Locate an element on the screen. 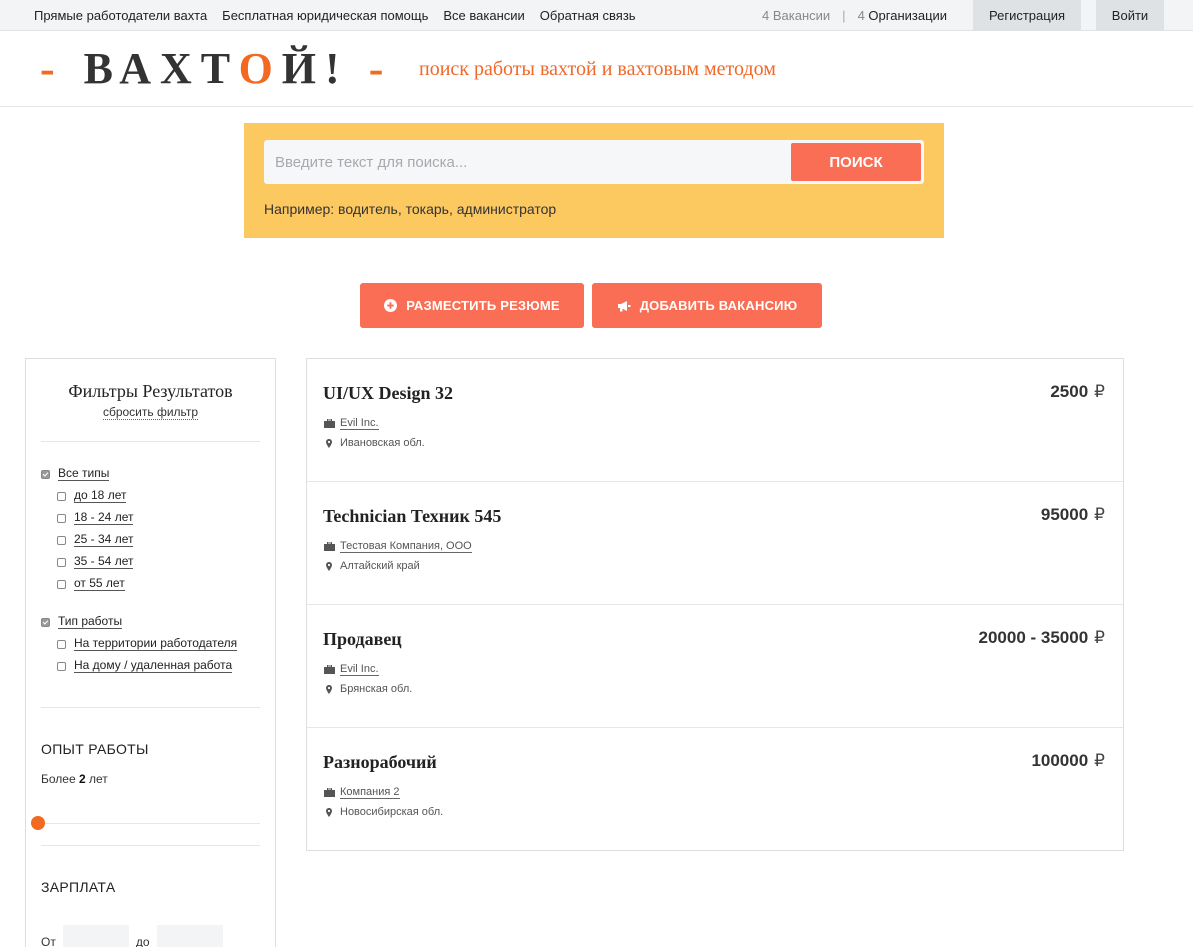 This screenshot has height=947, width=1193. site-tagline: поиск работы вахтой и вахтовым методом is located at coordinates (597, 69).